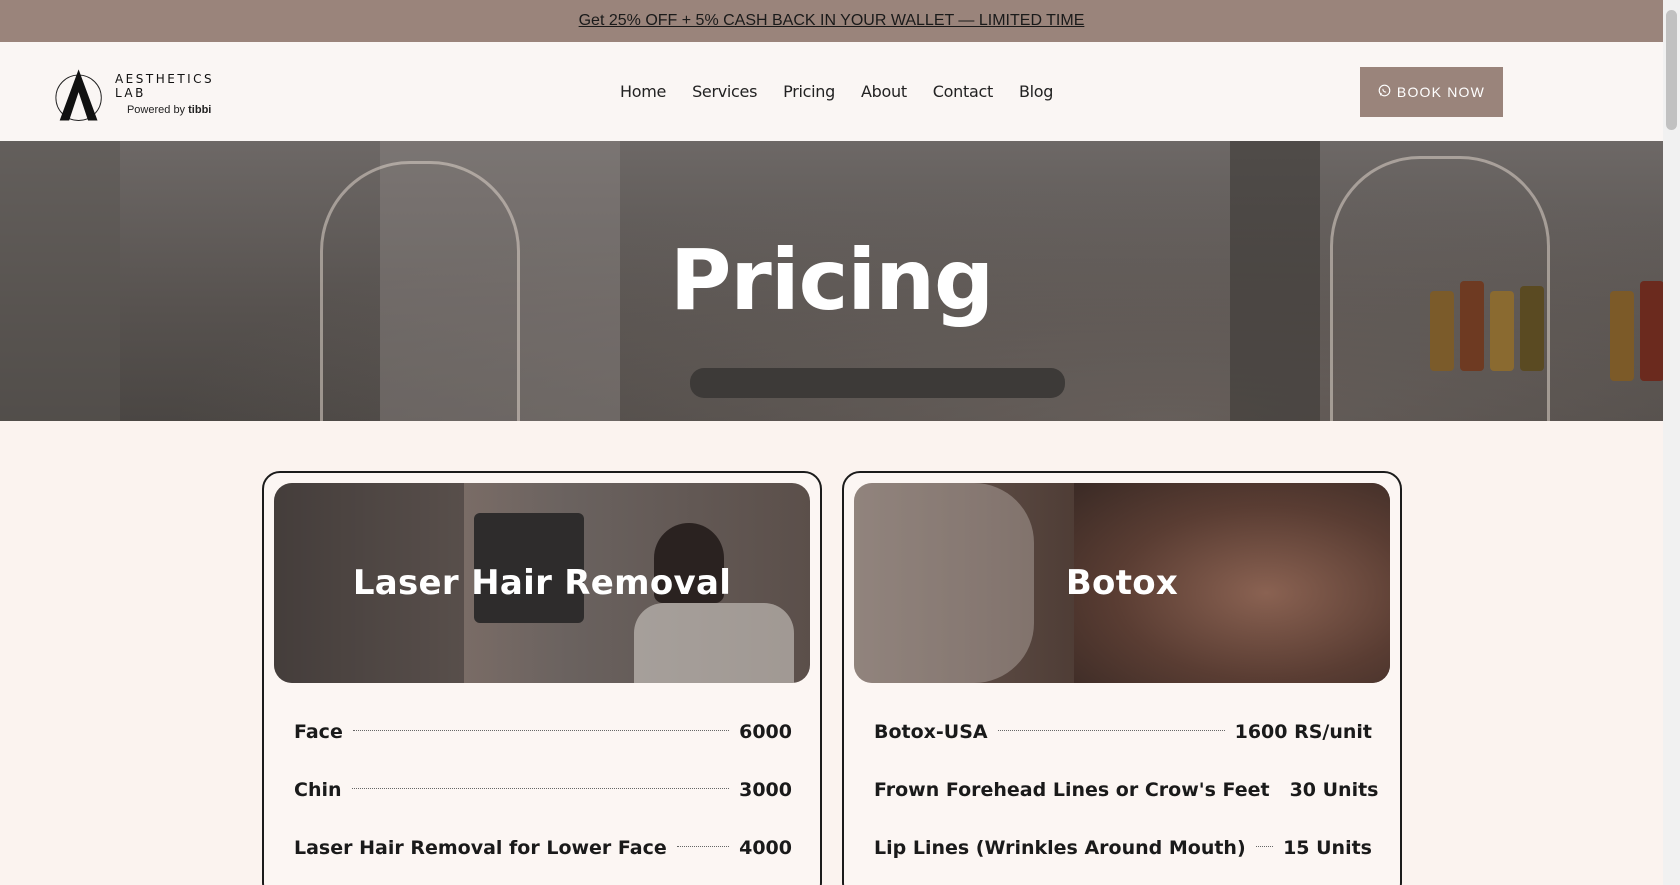  Describe the element at coordinates (1384, 92) in the screenshot. I see `whatsapp-icon` at that location.